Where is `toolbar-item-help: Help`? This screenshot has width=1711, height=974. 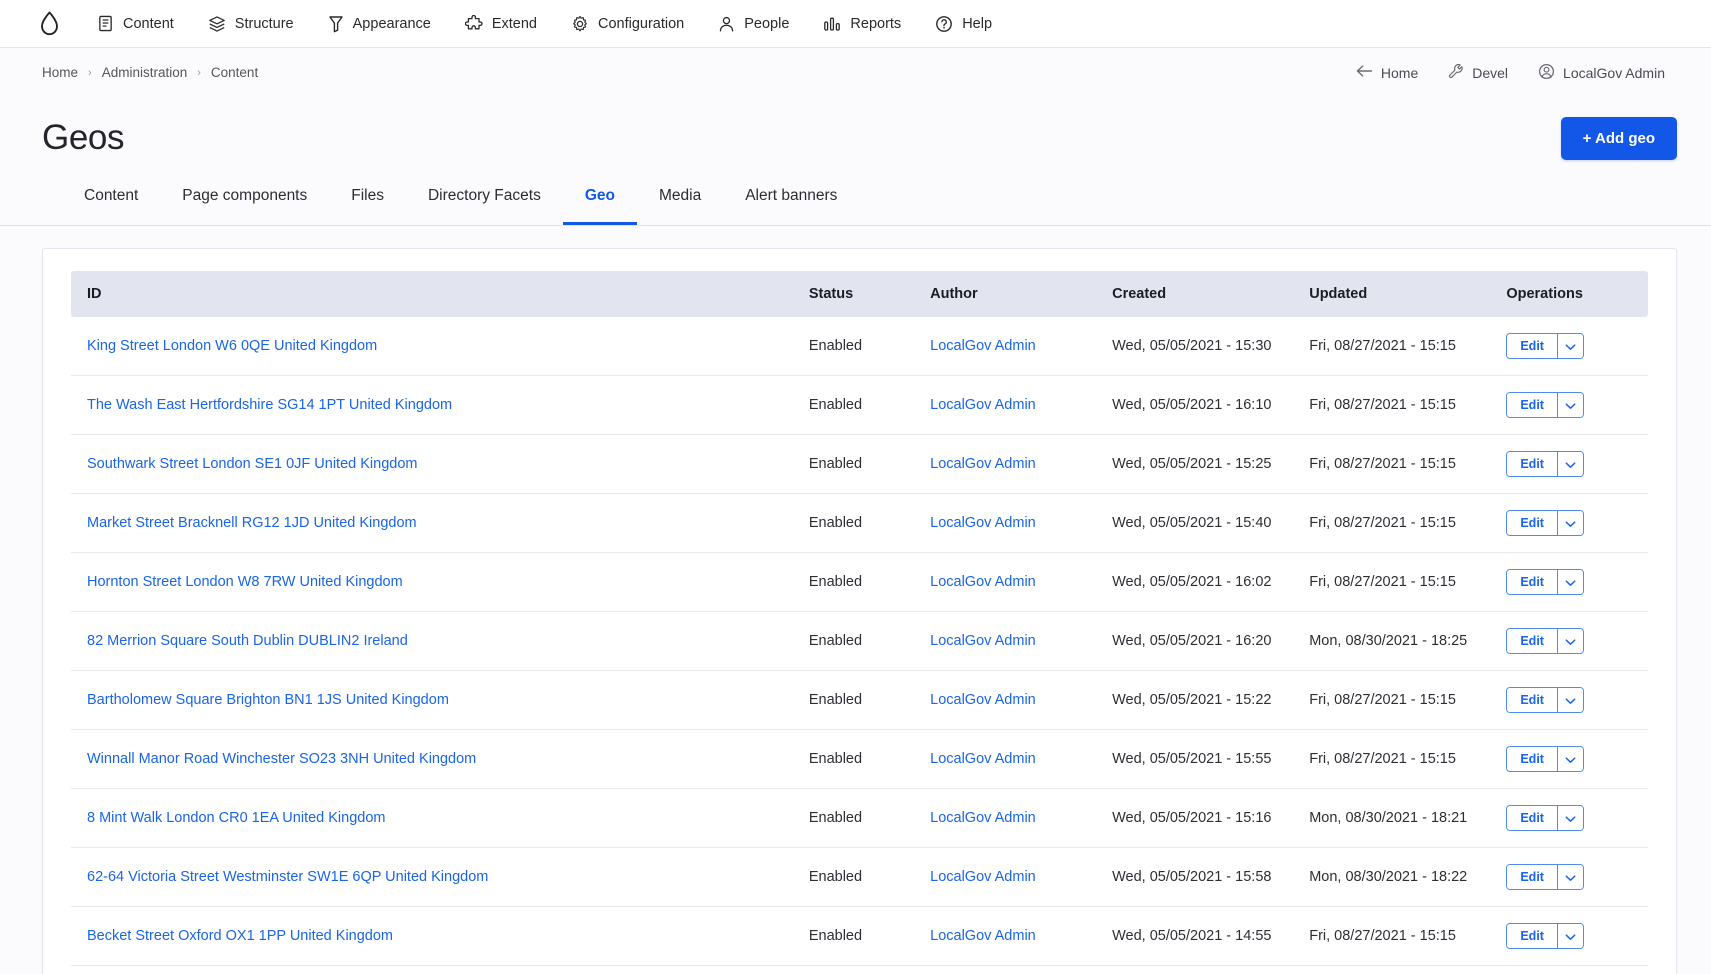 toolbar-item-help: Help is located at coordinates (963, 24).